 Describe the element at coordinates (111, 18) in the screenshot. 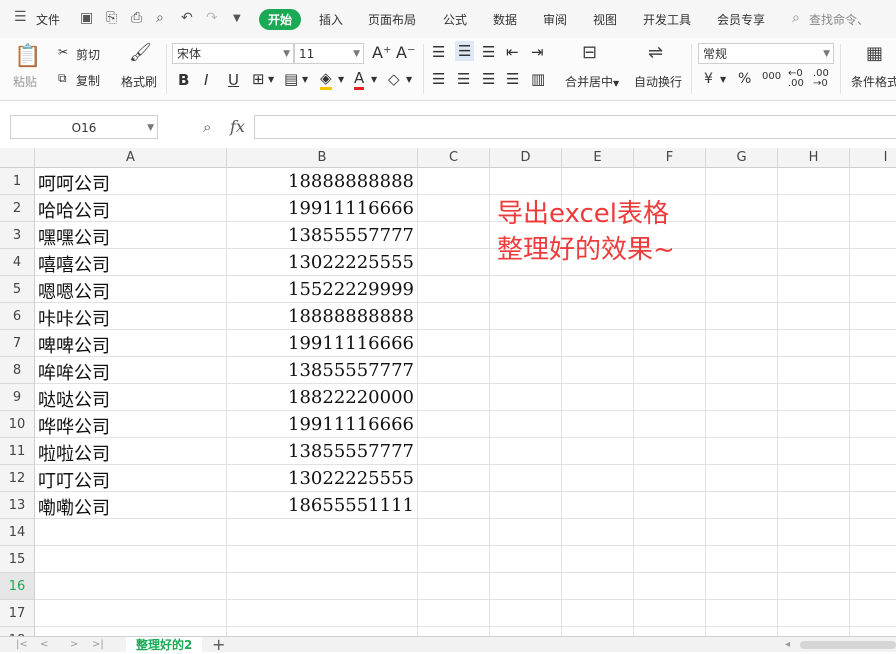

I see `export-icon: ⎘` at that location.